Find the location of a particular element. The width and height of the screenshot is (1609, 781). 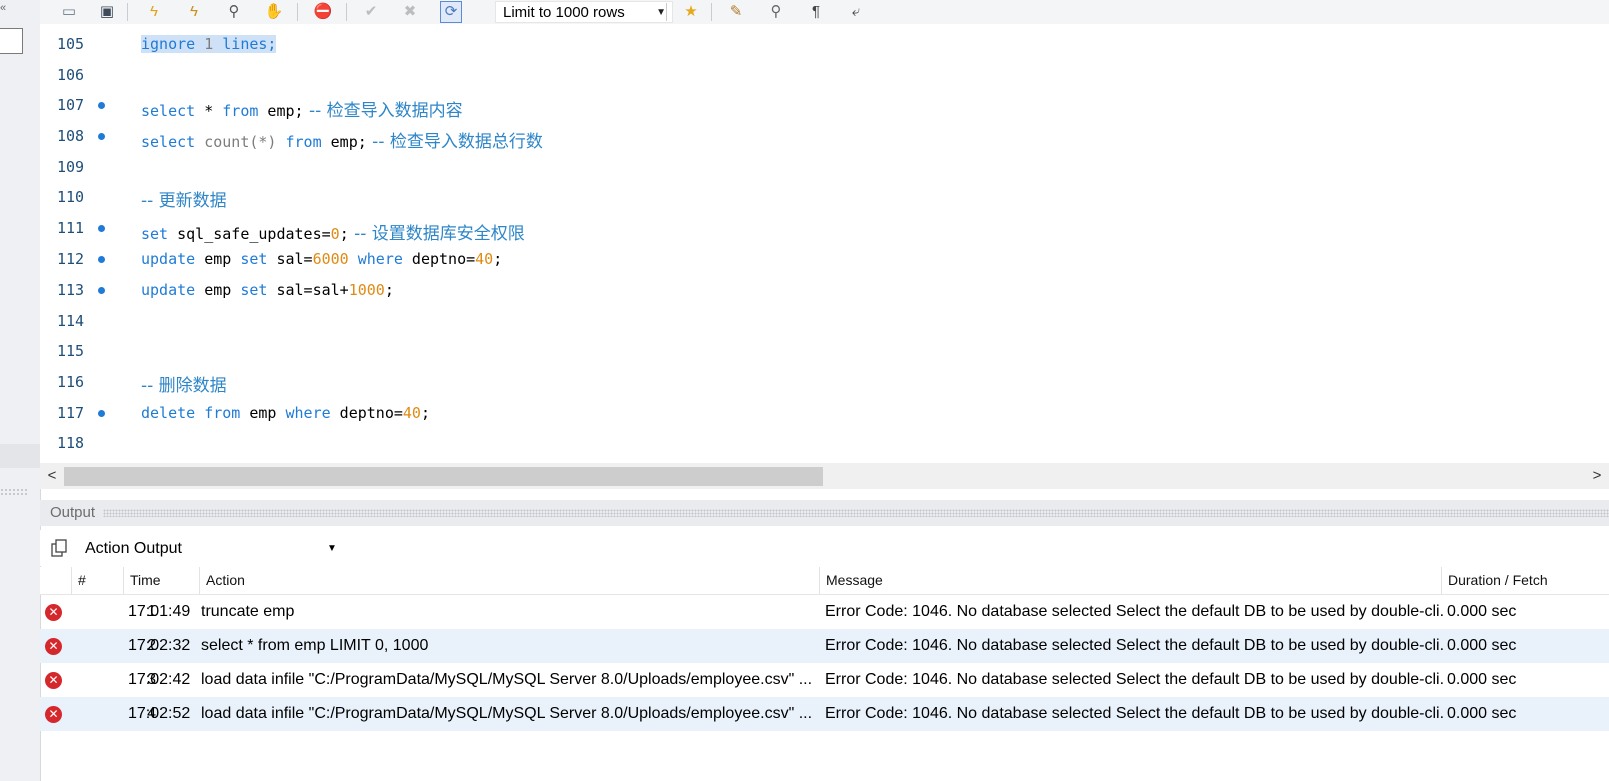

column-header-message: Message is located at coordinates (1130, 580).